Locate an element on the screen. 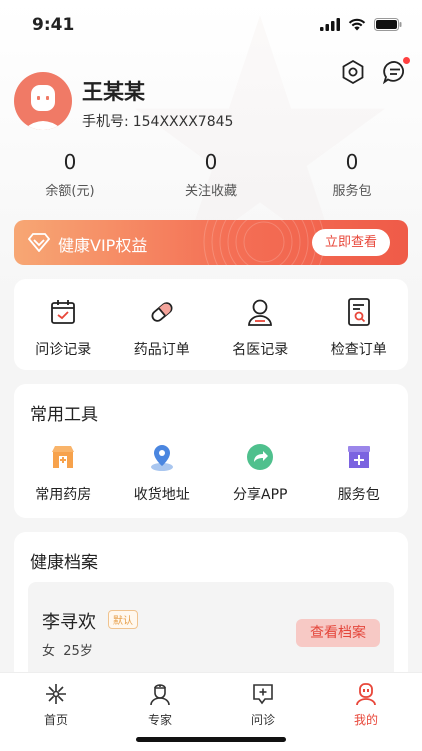  status-icons is located at coordinates (361, 24).